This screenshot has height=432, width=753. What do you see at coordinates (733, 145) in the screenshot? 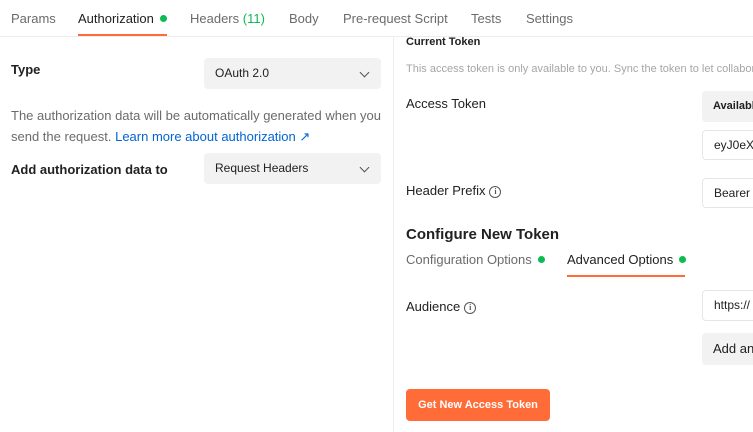
I see `access-token-value: eyJ0eXAiOiJKV1QiLCJhbGciOiJSUzI1NiJ9` at bounding box center [733, 145].